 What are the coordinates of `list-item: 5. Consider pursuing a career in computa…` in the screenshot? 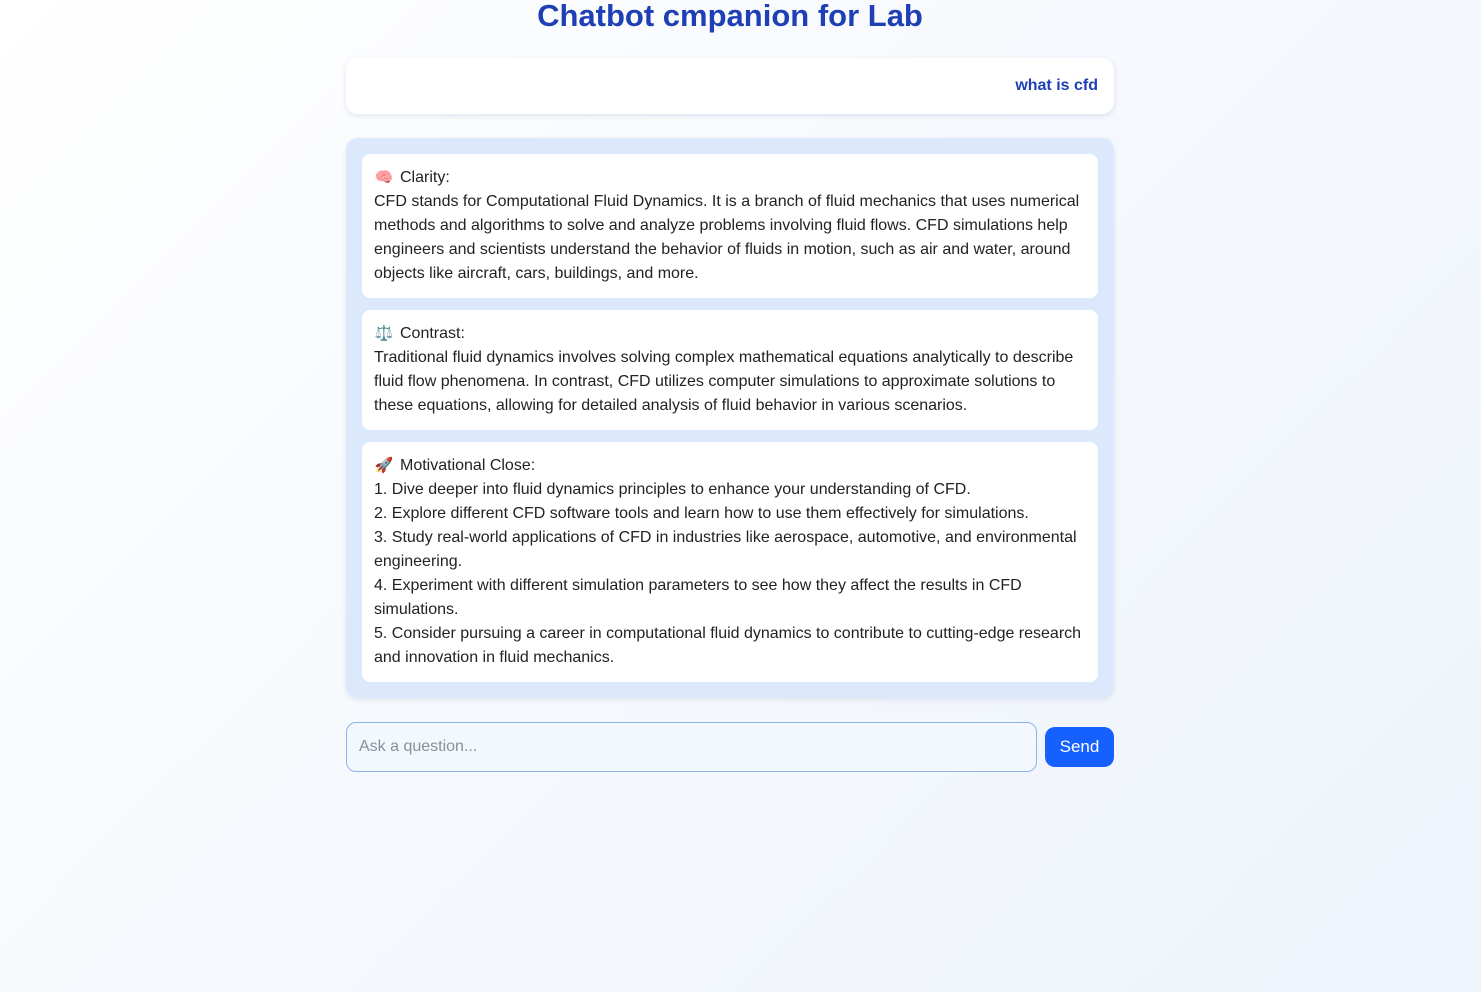 It's located at (728, 645).